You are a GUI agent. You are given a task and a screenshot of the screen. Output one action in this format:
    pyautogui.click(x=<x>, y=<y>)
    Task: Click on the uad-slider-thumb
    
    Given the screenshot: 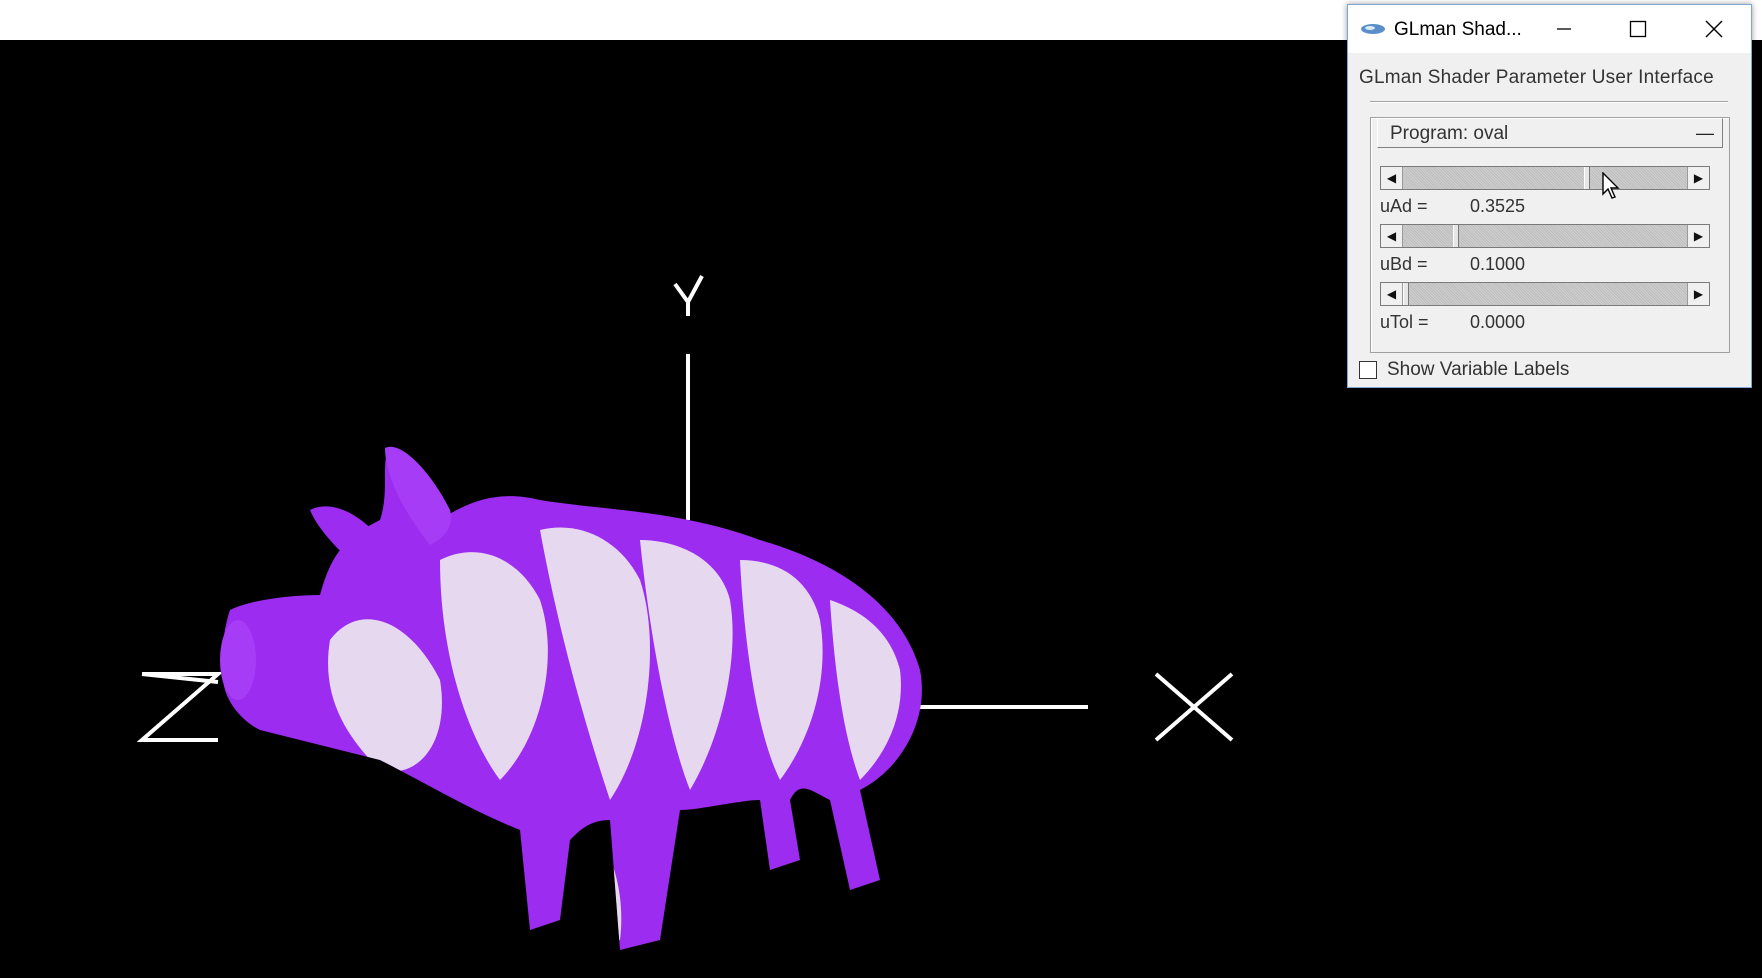 What is the action you would take?
    pyautogui.click(x=1586, y=178)
    